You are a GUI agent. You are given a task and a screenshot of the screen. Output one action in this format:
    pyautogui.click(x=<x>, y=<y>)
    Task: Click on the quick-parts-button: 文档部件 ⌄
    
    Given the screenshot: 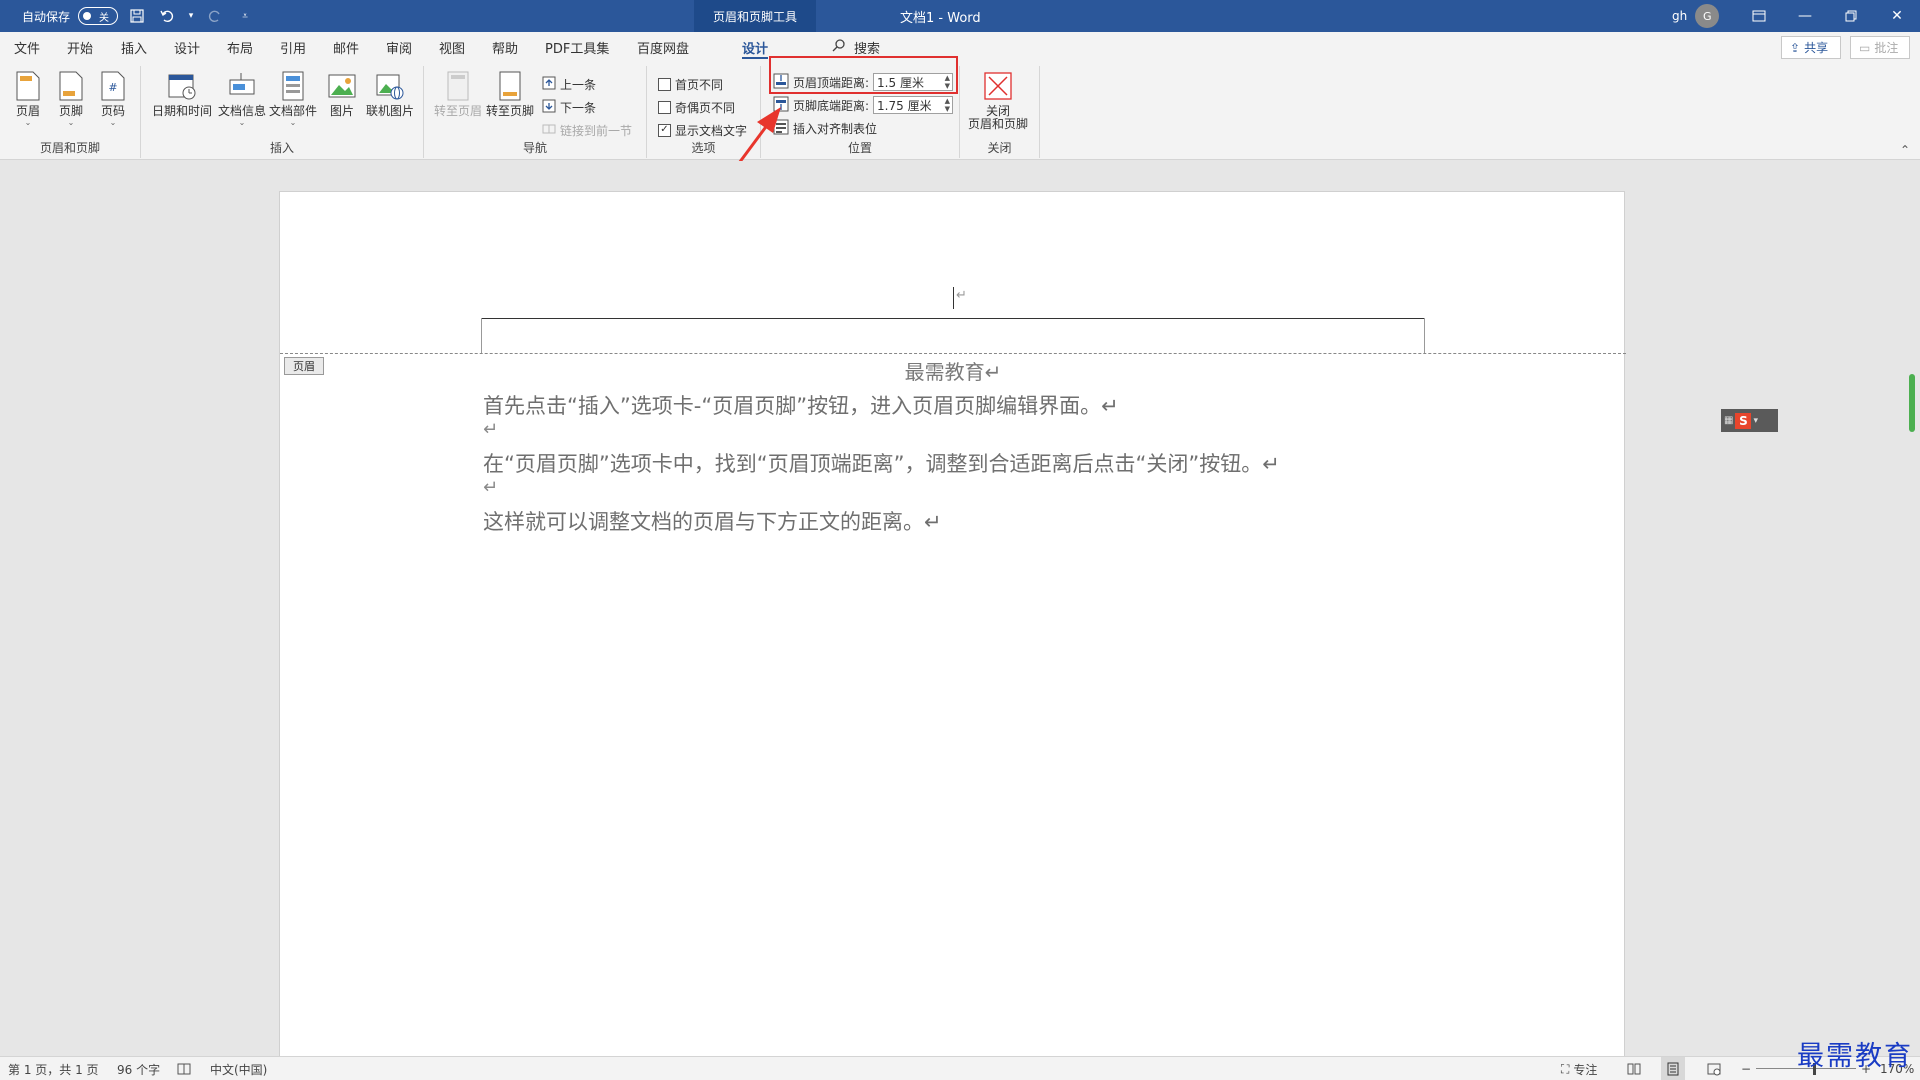 What is the action you would take?
    pyautogui.click(x=293, y=98)
    